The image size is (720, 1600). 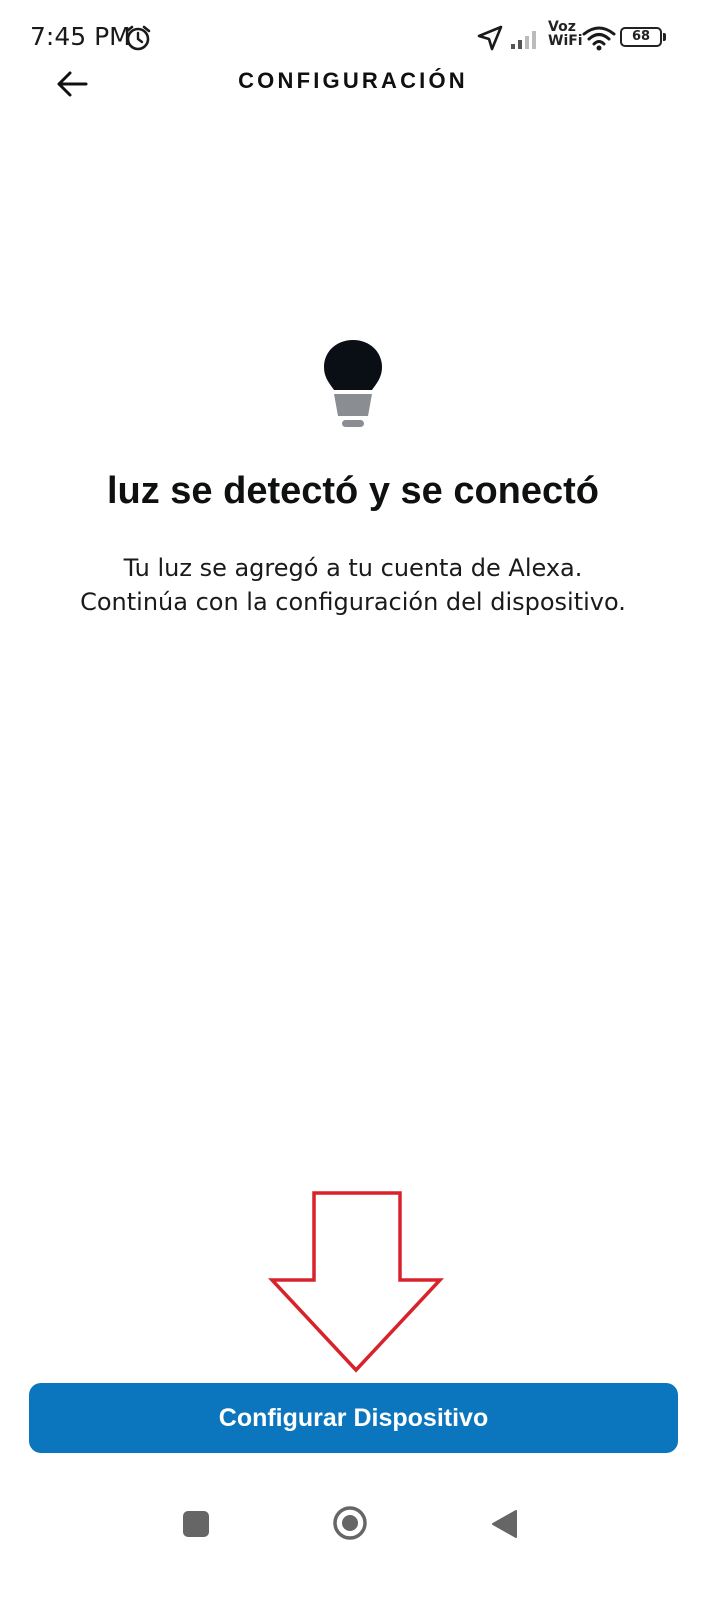 I want to click on wifi-icon, so click(x=599, y=38).